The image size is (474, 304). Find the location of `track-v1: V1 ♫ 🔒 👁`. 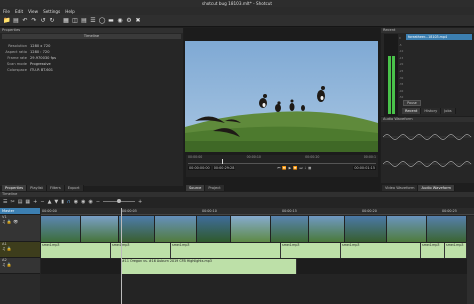

track-v1: V1 ♫ 🔒 👁 is located at coordinates (20, 228).